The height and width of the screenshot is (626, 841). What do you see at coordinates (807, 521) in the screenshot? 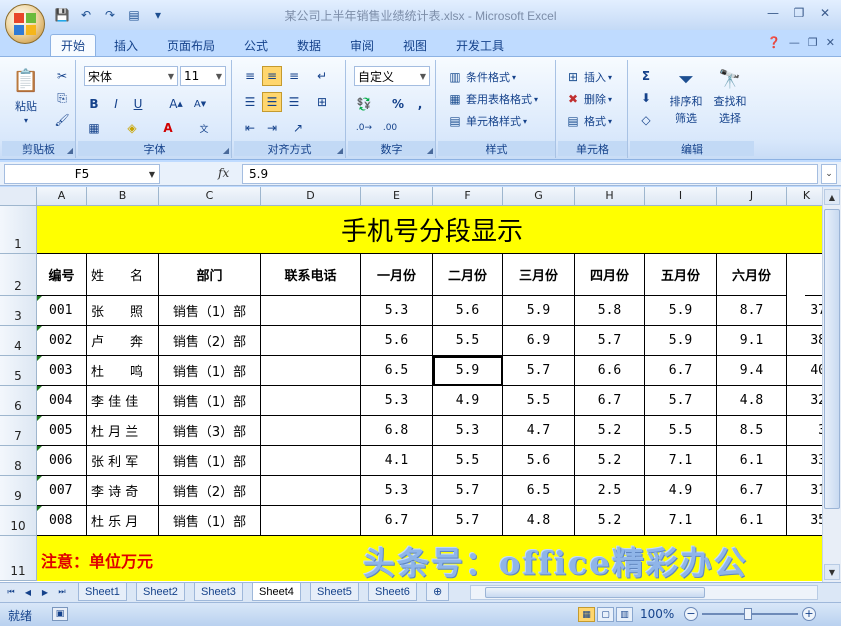
I see `data-cell: 35` at bounding box center [807, 521].